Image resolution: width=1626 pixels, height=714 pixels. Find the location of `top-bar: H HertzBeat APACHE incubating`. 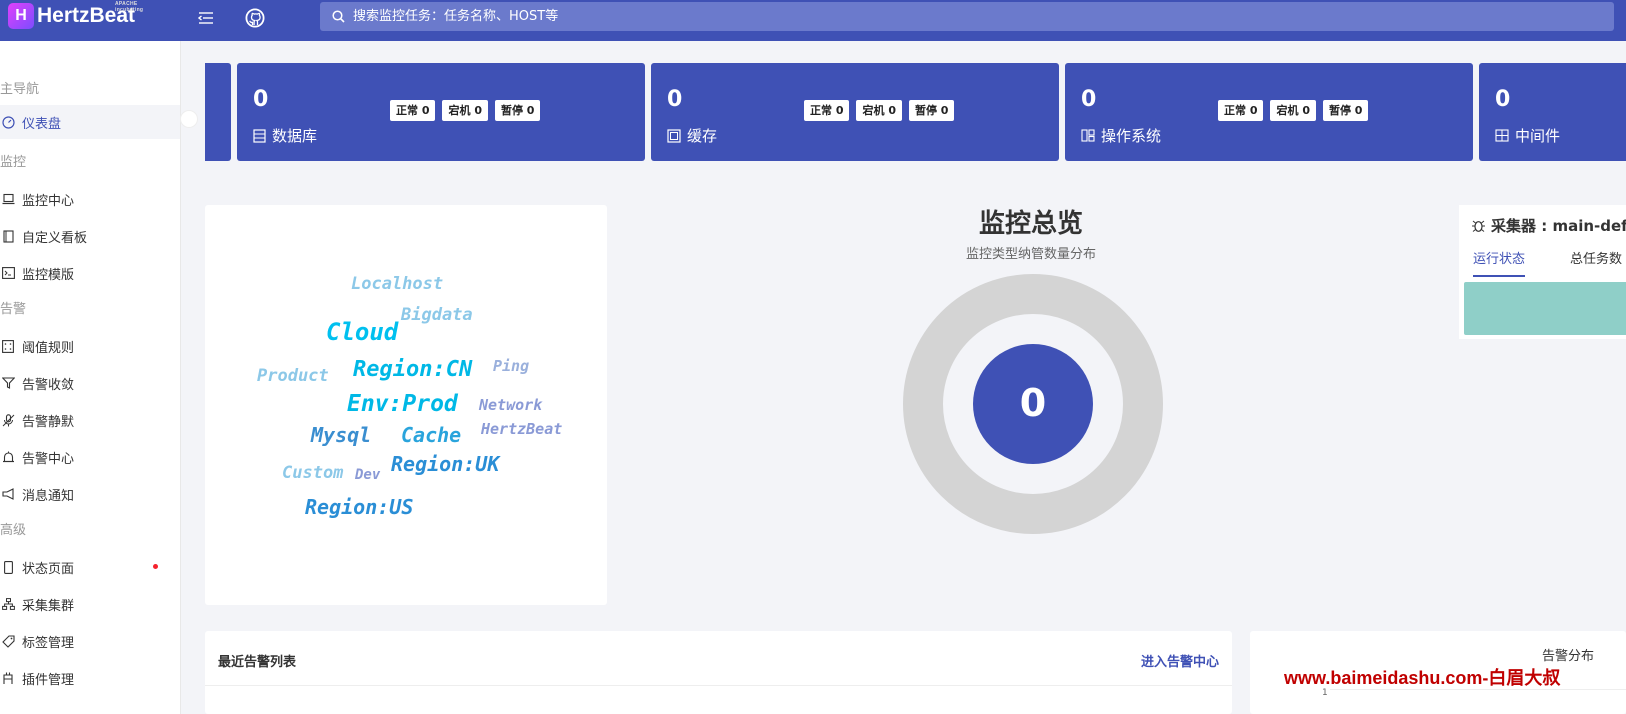

top-bar: H HertzBeat APACHE incubating is located at coordinates (813, 20).